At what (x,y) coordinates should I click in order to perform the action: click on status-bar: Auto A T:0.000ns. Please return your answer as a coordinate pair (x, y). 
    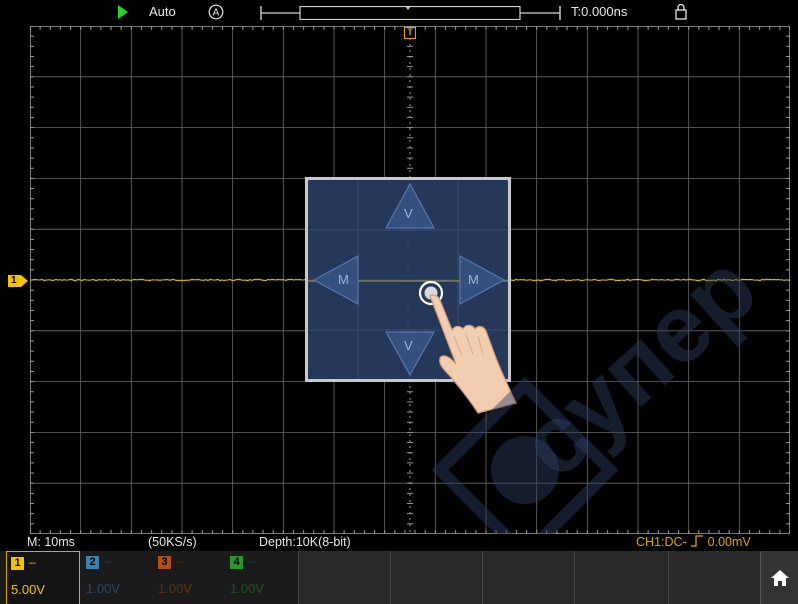
    Looking at the image, I should click on (399, 12).